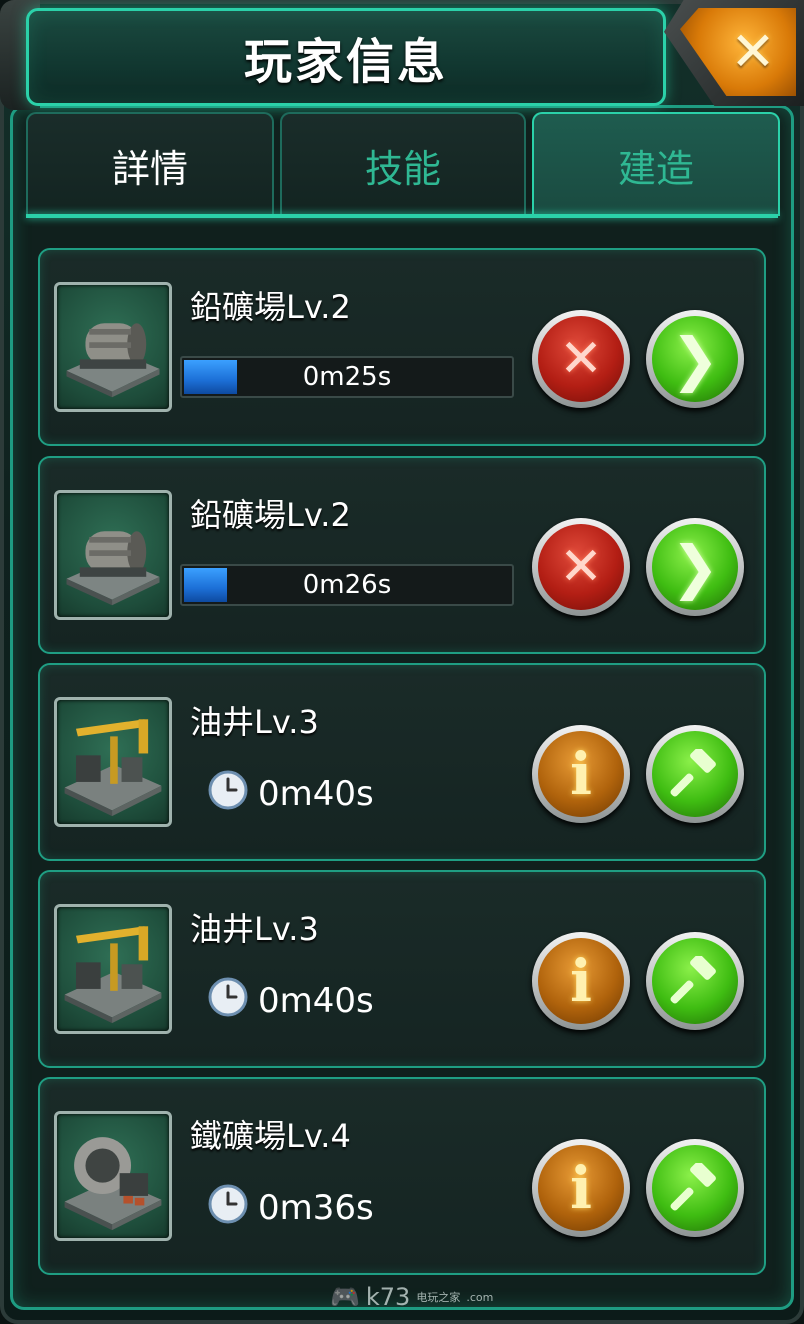  What do you see at coordinates (345, 1297) in the screenshot?
I see `watermark-logo-icon: 🎮` at bounding box center [345, 1297].